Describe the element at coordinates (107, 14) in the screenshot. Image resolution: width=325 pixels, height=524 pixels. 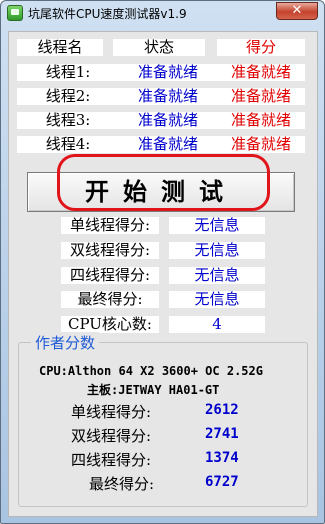
I see `window-title: 坑尾软件CPU速度测试器v1.9` at that location.